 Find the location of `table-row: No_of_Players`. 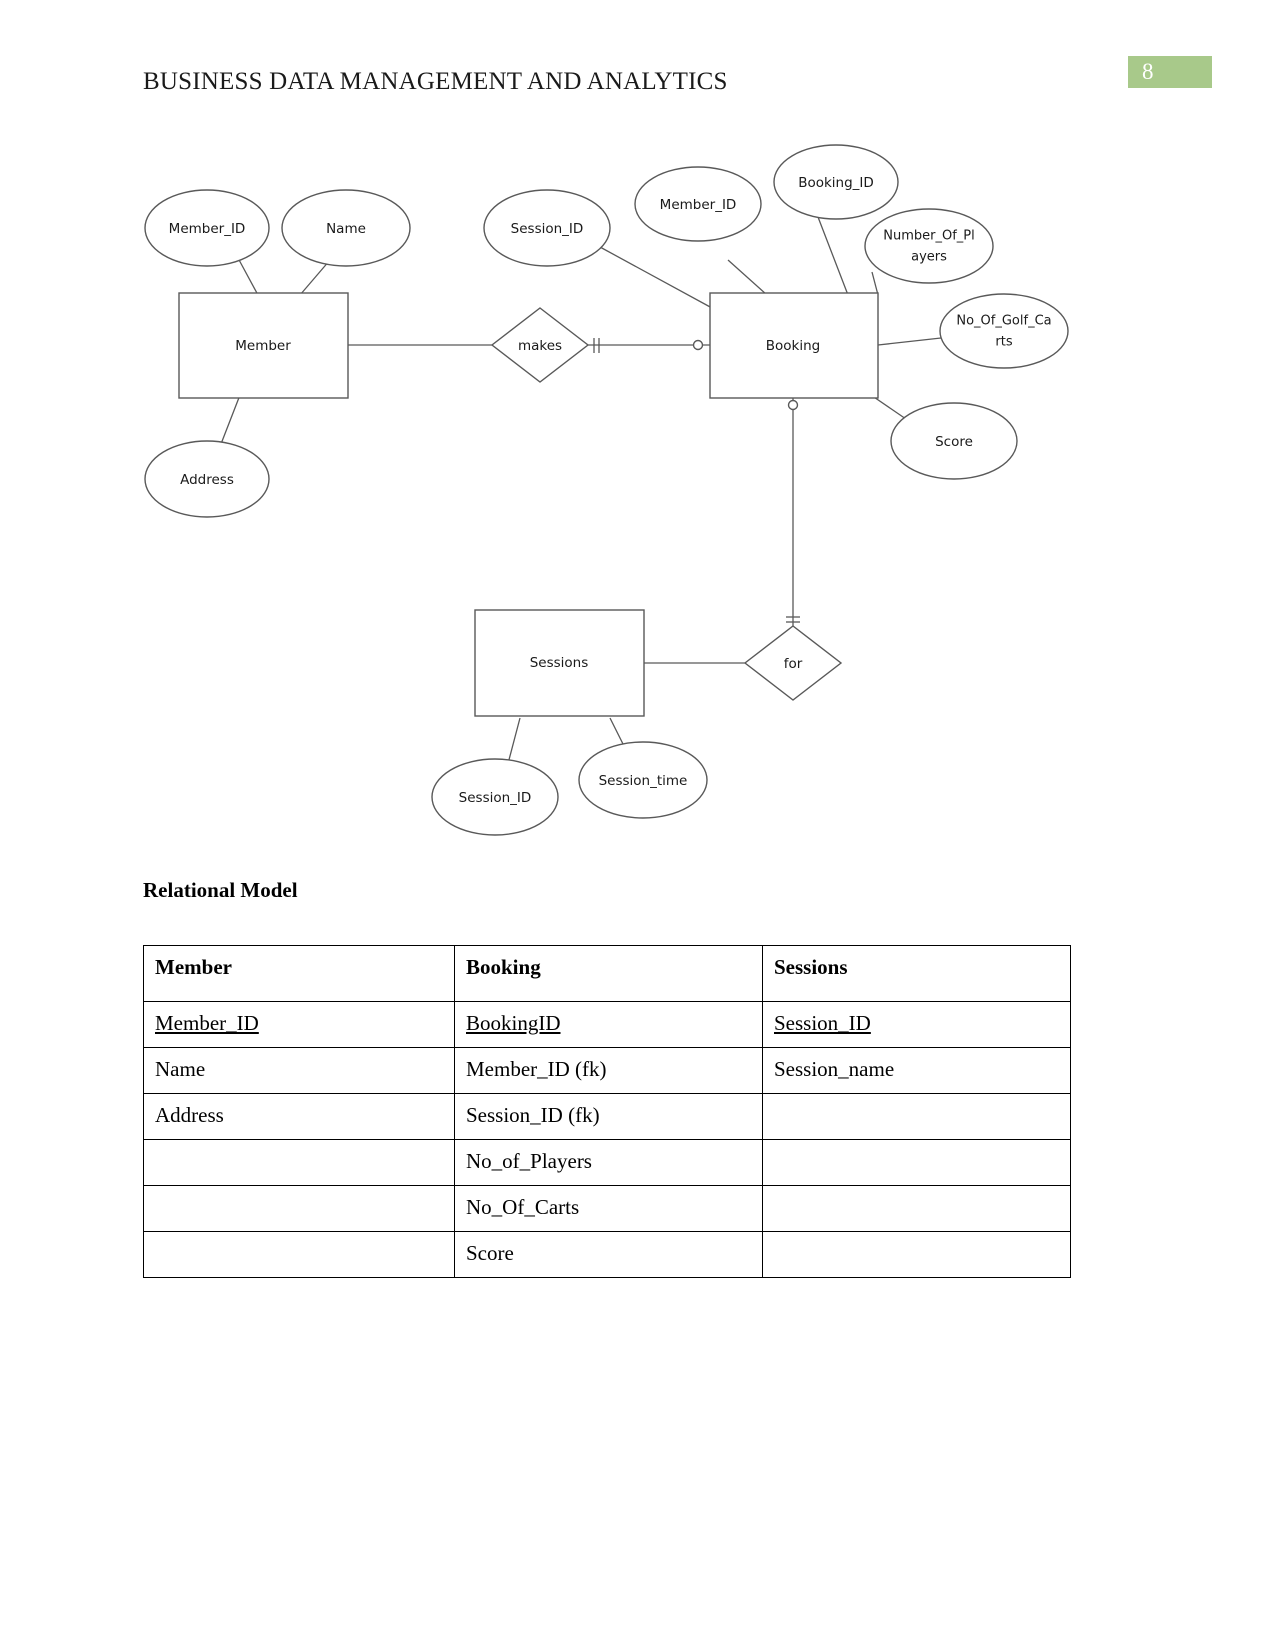

table-row: No_of_Players is located at coordinates (607, 1162).